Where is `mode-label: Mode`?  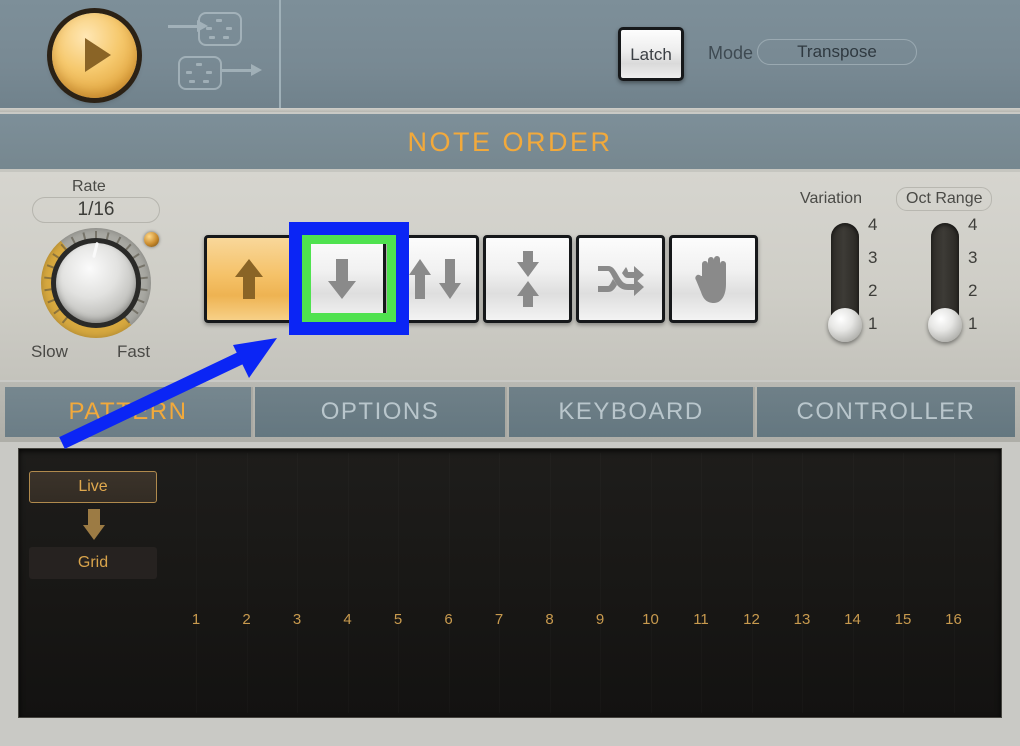 mode-label: Mode is located at coordinates (731, 53).